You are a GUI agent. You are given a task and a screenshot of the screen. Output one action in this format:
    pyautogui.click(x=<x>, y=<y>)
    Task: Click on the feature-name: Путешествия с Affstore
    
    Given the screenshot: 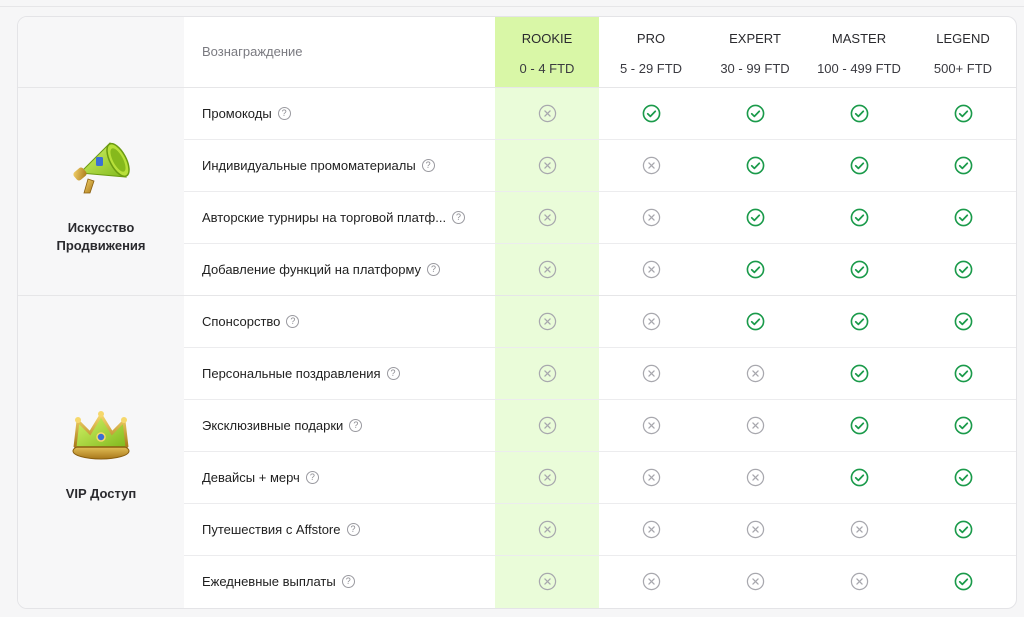 What is the action you would take?
    pyautogui.click(x=271, y=529)
    